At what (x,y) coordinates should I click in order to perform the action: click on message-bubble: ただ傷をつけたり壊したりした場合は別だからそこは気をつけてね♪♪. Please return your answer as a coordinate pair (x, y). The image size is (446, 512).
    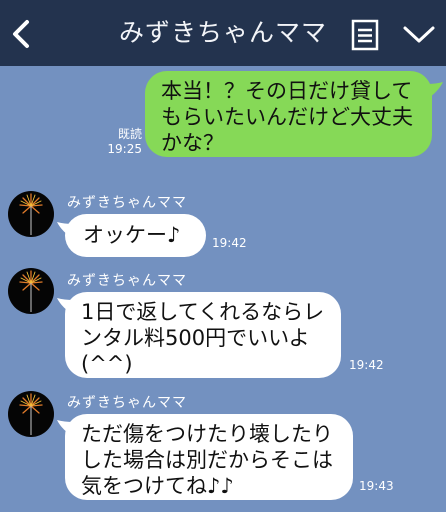
    Looking at the image, I should click on (209, 457).